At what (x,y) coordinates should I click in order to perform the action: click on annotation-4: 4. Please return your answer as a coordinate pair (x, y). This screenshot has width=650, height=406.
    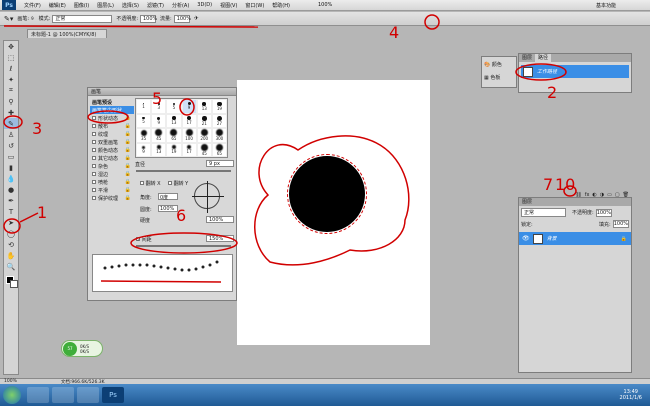
    Looking at the image, I should click on (394, 32).